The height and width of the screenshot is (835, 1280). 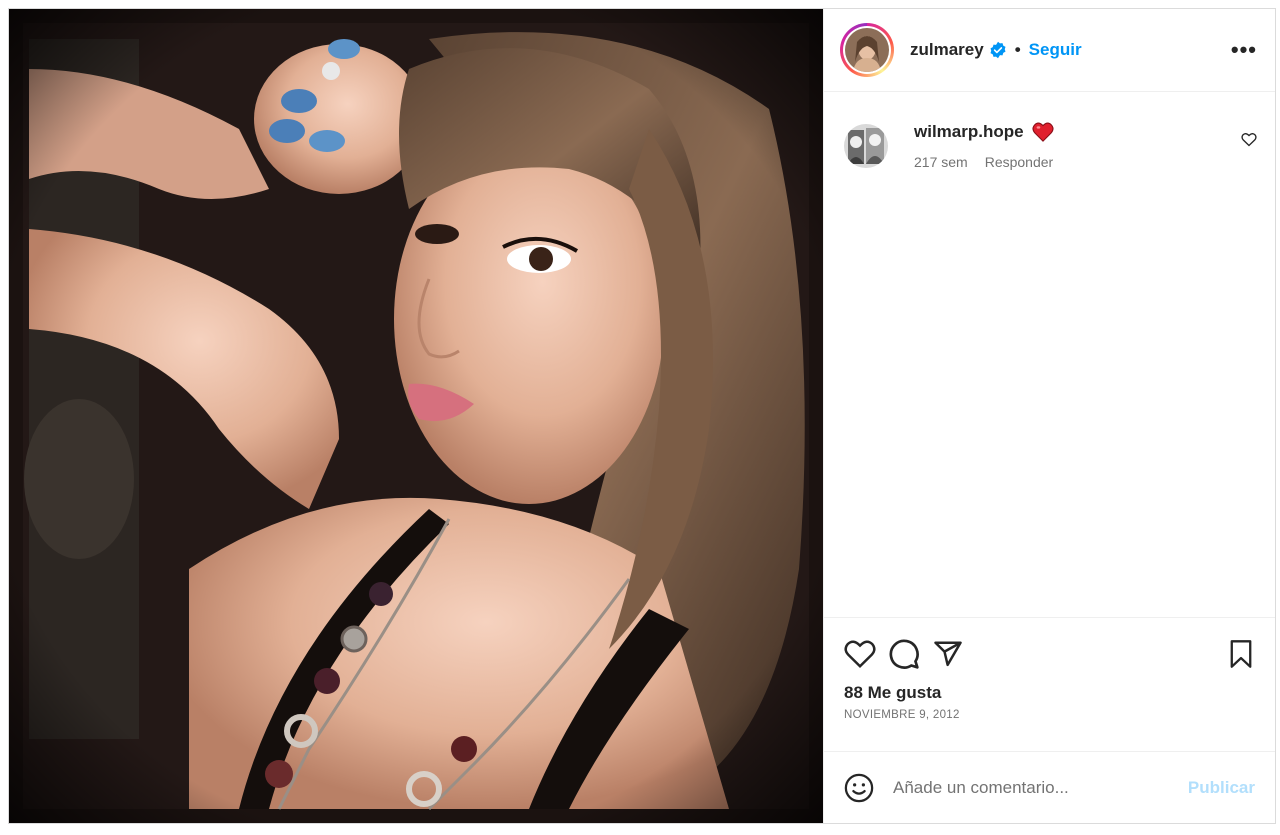 I want to click on author-username: zulmarey, so click(x=947, y=50).